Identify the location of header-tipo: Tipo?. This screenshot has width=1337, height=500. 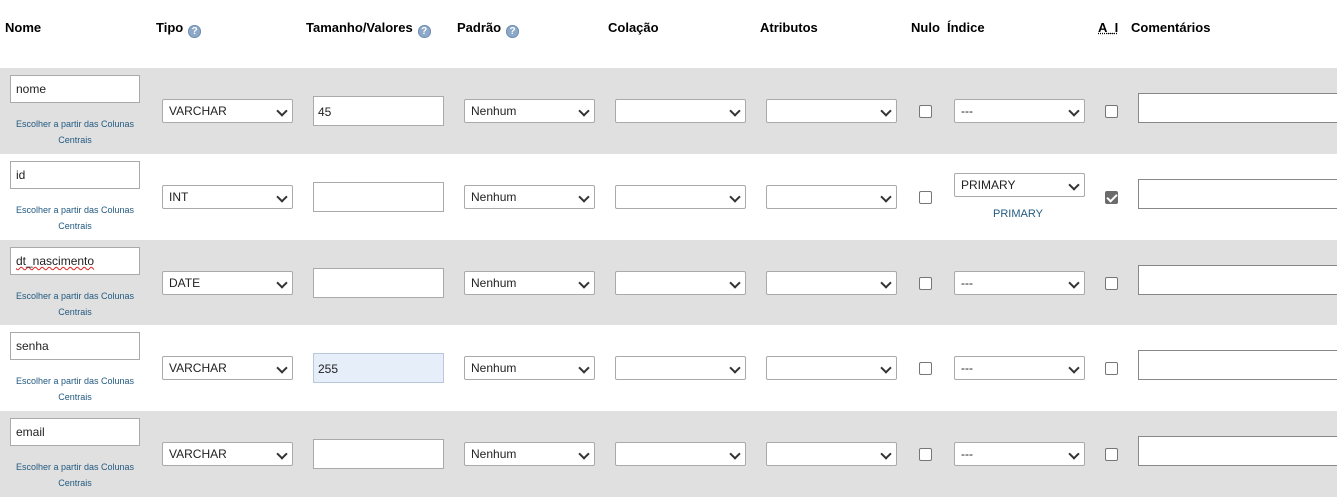
(179, 29).